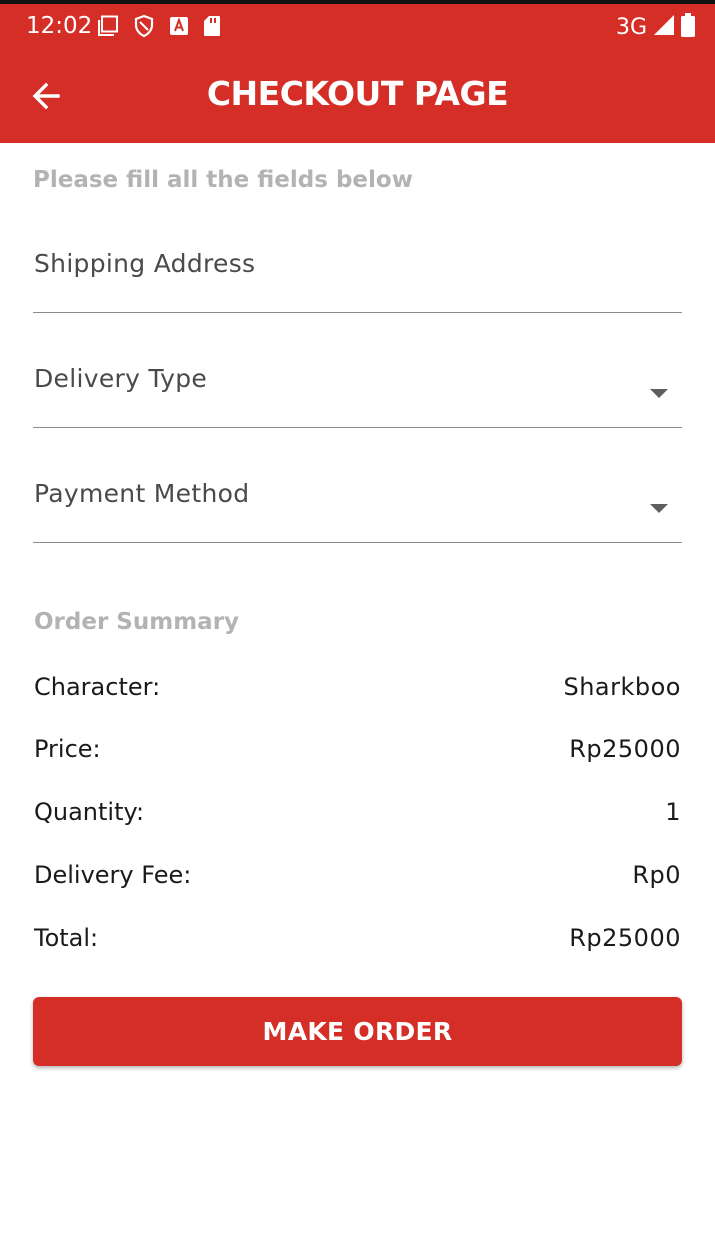 The height and width of the screenshot is (1236, 715). I want to click on summary-row-quantity: Quantity: 1, so click(357, 815).